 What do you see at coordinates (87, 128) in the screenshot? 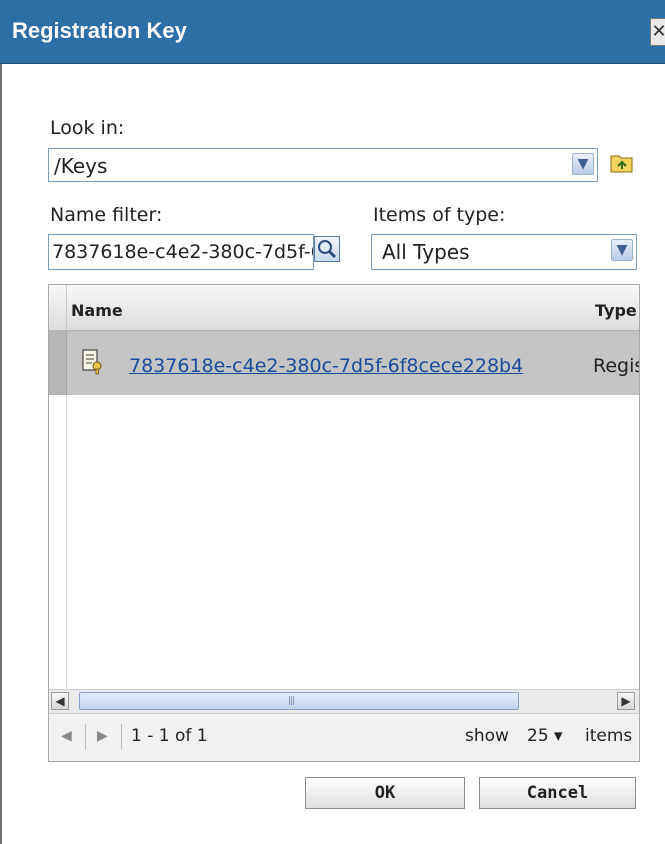
I see `look-in-label: Look in:` at bounding box center [87, 128].